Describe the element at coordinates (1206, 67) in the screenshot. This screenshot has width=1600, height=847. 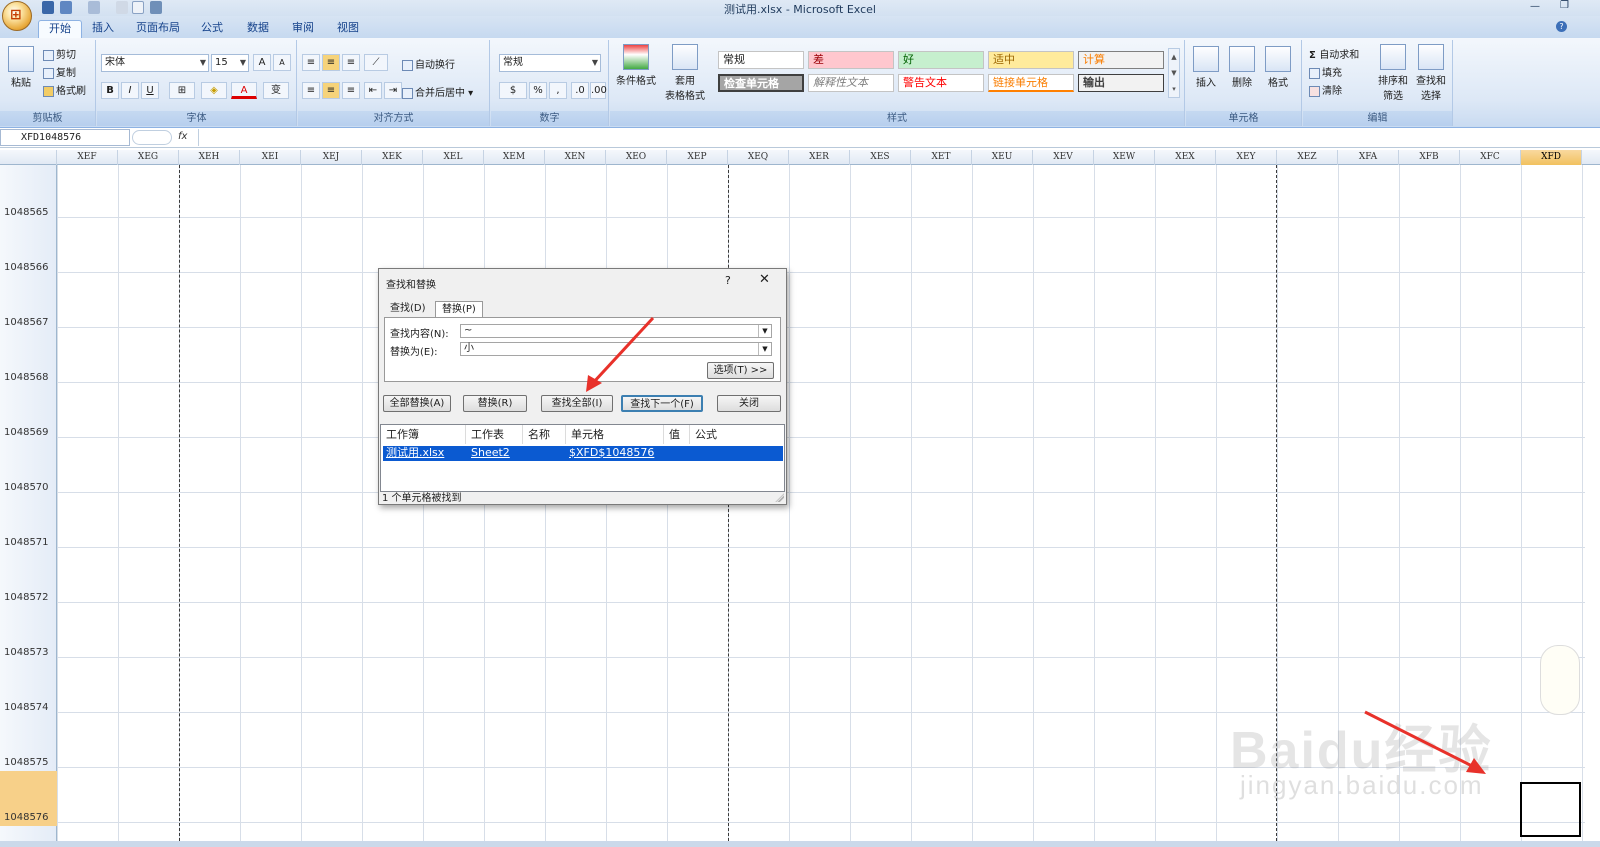
I see `insert-cells-button: 插入` at that location.